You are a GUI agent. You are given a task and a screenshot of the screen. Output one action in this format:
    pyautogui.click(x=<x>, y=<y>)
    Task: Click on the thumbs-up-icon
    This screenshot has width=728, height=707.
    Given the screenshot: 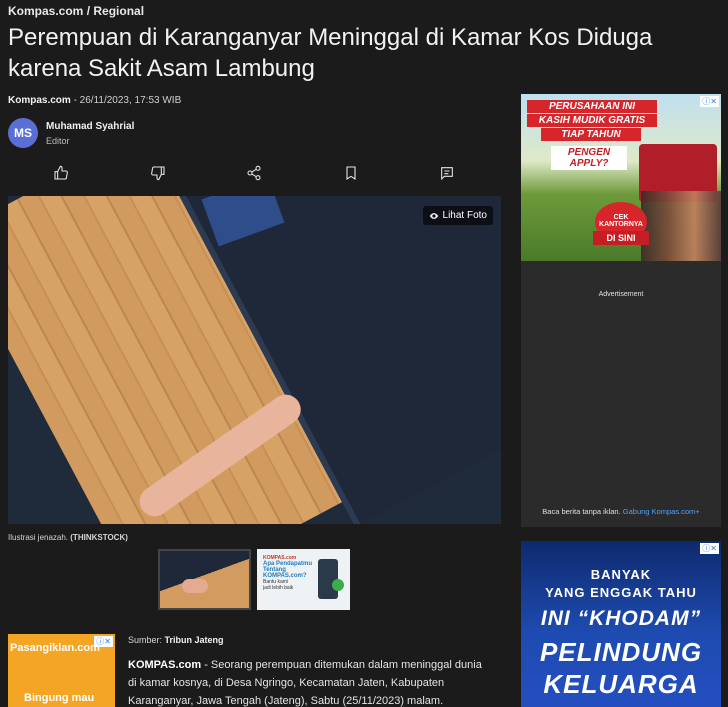 What is the action you would take?
    pyautogui.click(x=61, y=172)
    